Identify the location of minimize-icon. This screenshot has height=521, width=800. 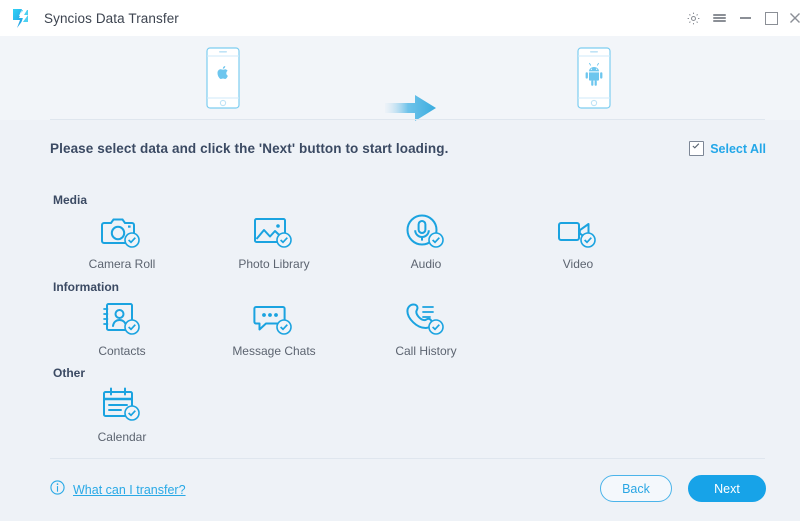
(745, 18).